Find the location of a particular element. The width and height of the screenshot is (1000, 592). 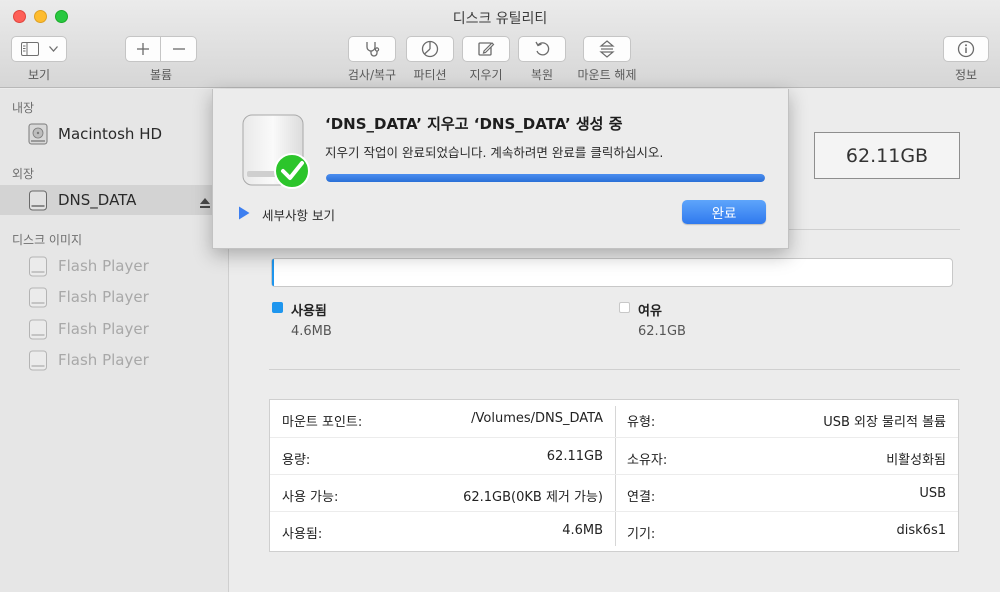

sidebar-item-macintosh-hd: Macintosh HD is located at coordinates (114, 134).